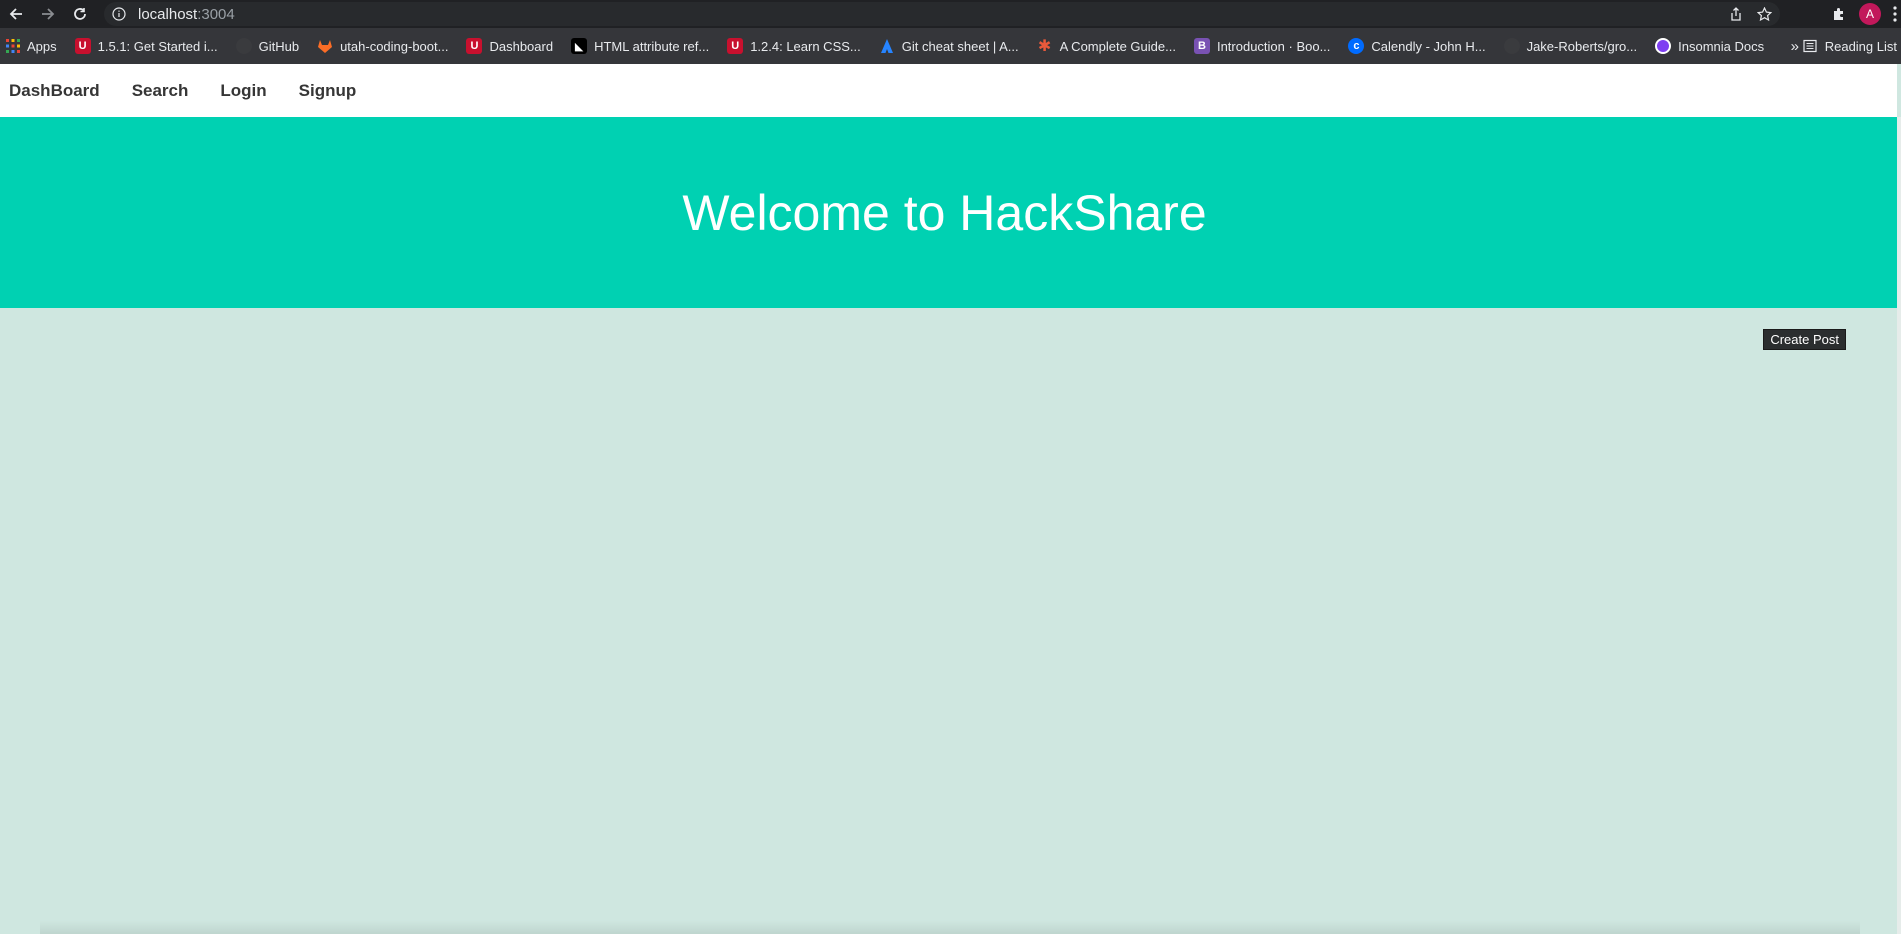 Image resolution: width=1901 pixels, height=934 pixels. Describe the element at coordinates (1860, 46) in the screenshot. I see `reading-list-label: Reading List` at that location.